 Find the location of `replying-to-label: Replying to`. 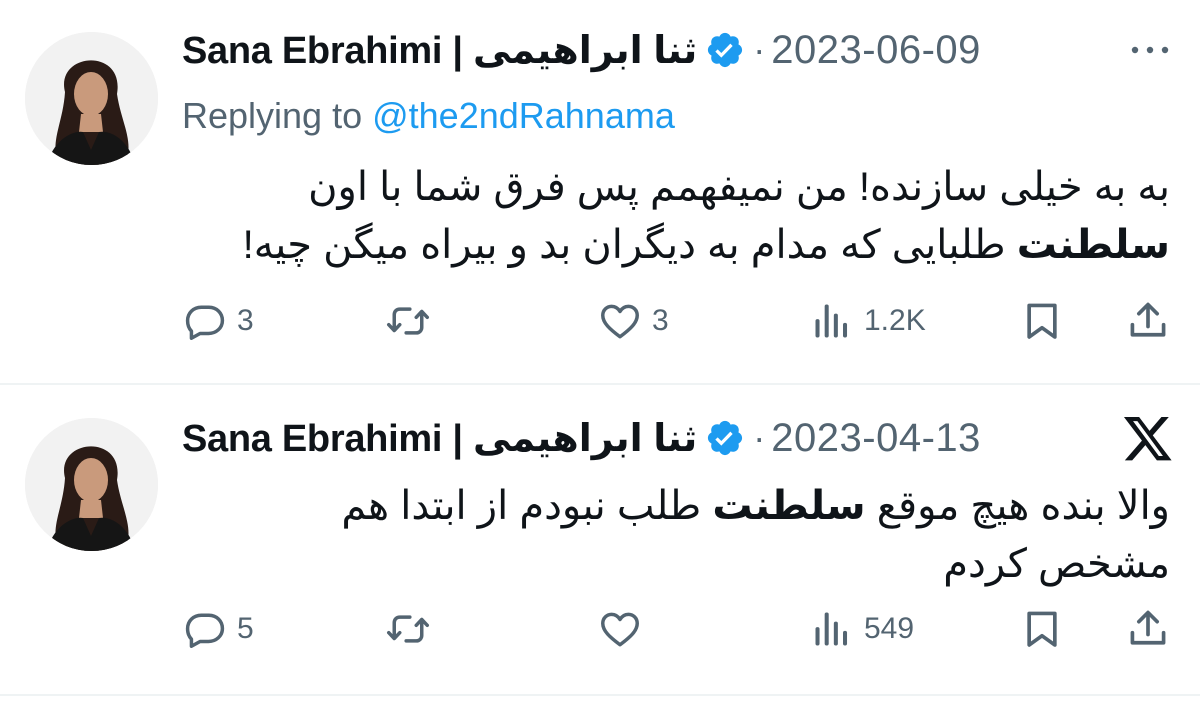

replying-to-label: Replying to is located at coordinates (277, 115).